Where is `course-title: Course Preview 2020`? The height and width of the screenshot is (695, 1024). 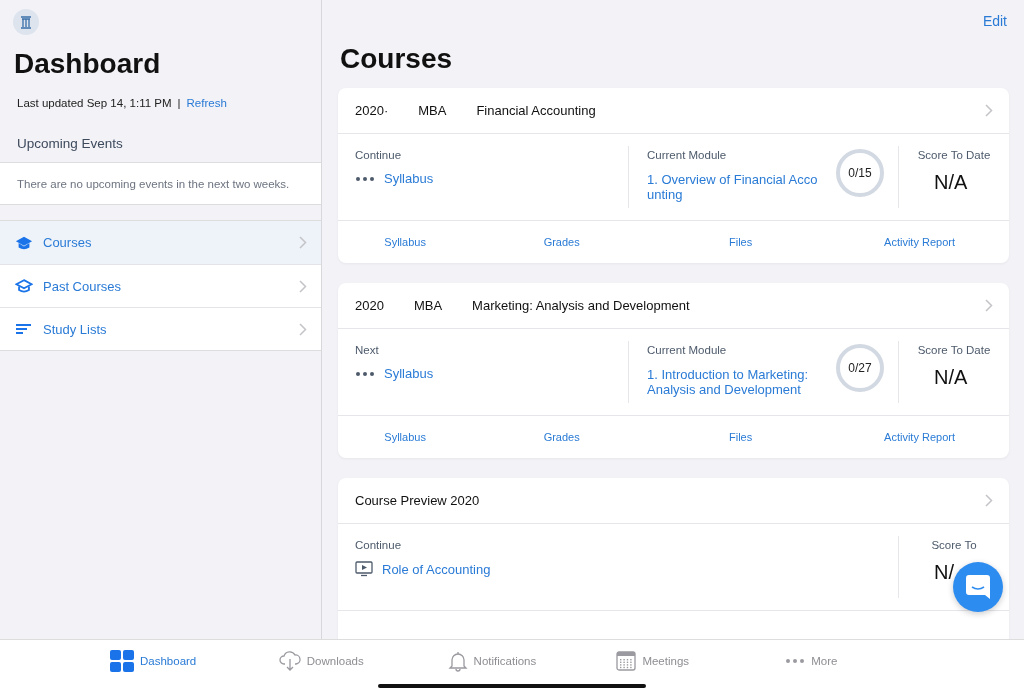
course-title: Course Preview 2020 is located at coordinates (417, 500).